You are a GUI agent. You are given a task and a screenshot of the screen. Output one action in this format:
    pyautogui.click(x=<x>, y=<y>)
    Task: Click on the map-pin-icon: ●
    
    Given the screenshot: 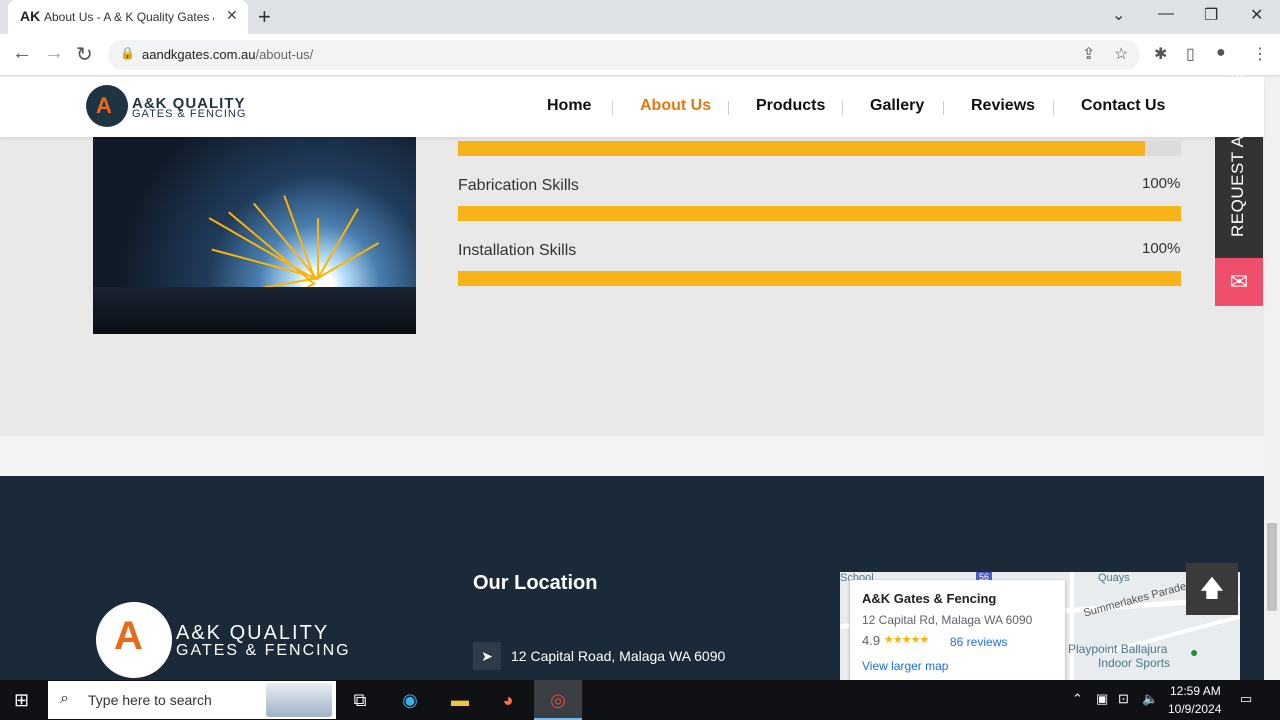 What is the action you would take?
    pyautogui.click(x=1194, y=652)
    